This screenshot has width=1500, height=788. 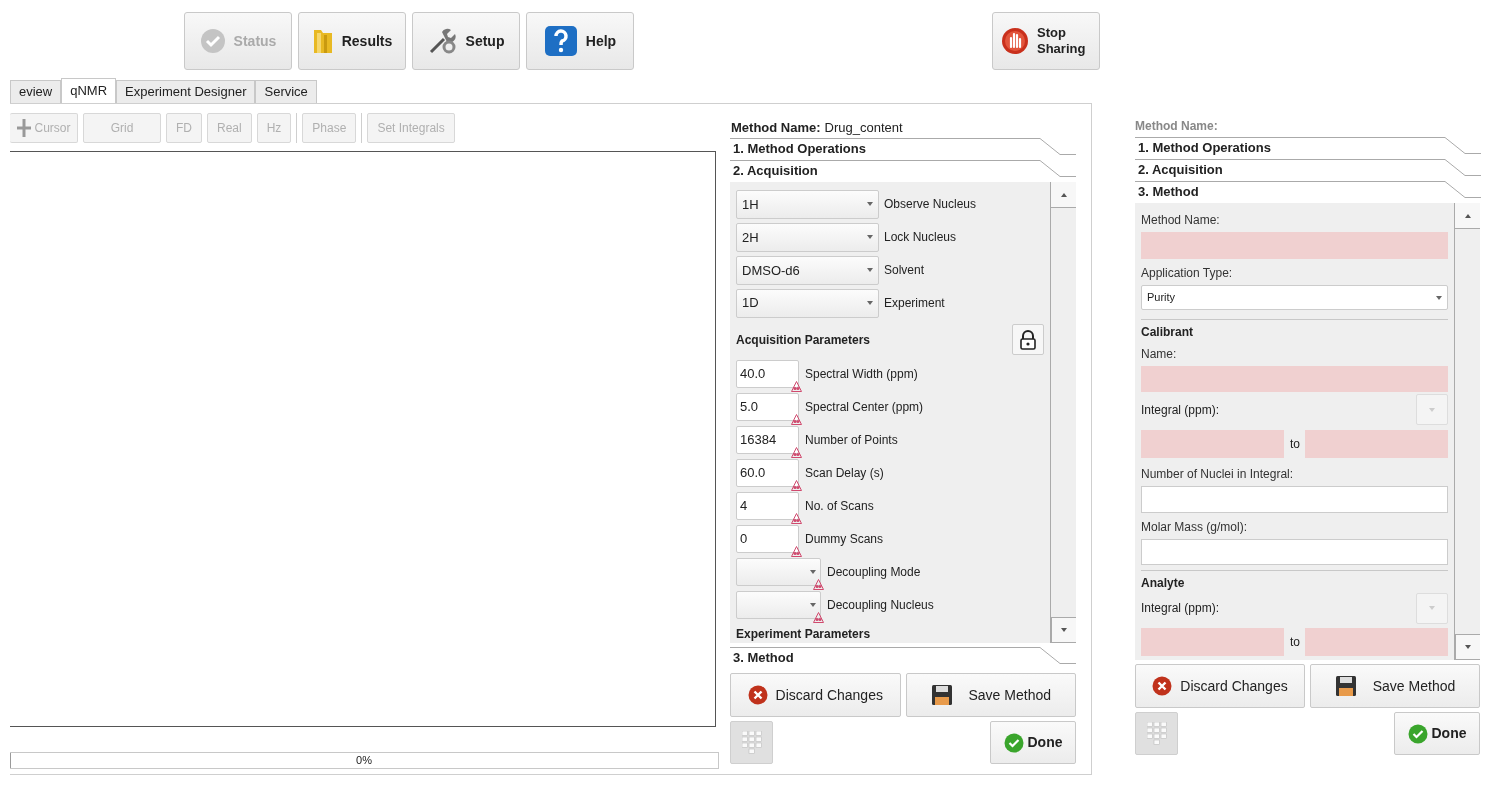 What do you see at coordinates (186, 91) in the screenshot?
I see `tab: Experiment Designer` at bounding box center [186, 91].